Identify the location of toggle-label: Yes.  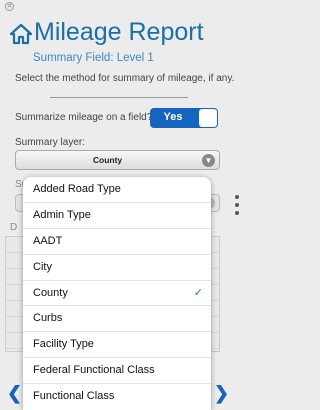
(173, 117).